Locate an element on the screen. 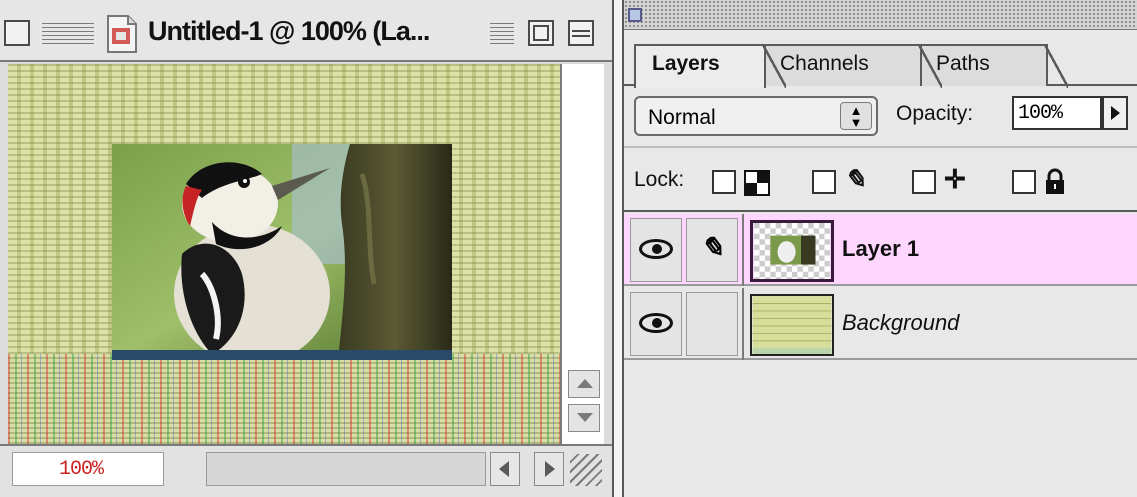 Image resolution: width=1137 pixels, height=497 pixels. lock-label: Lock: is located at coordinates (659, 179).